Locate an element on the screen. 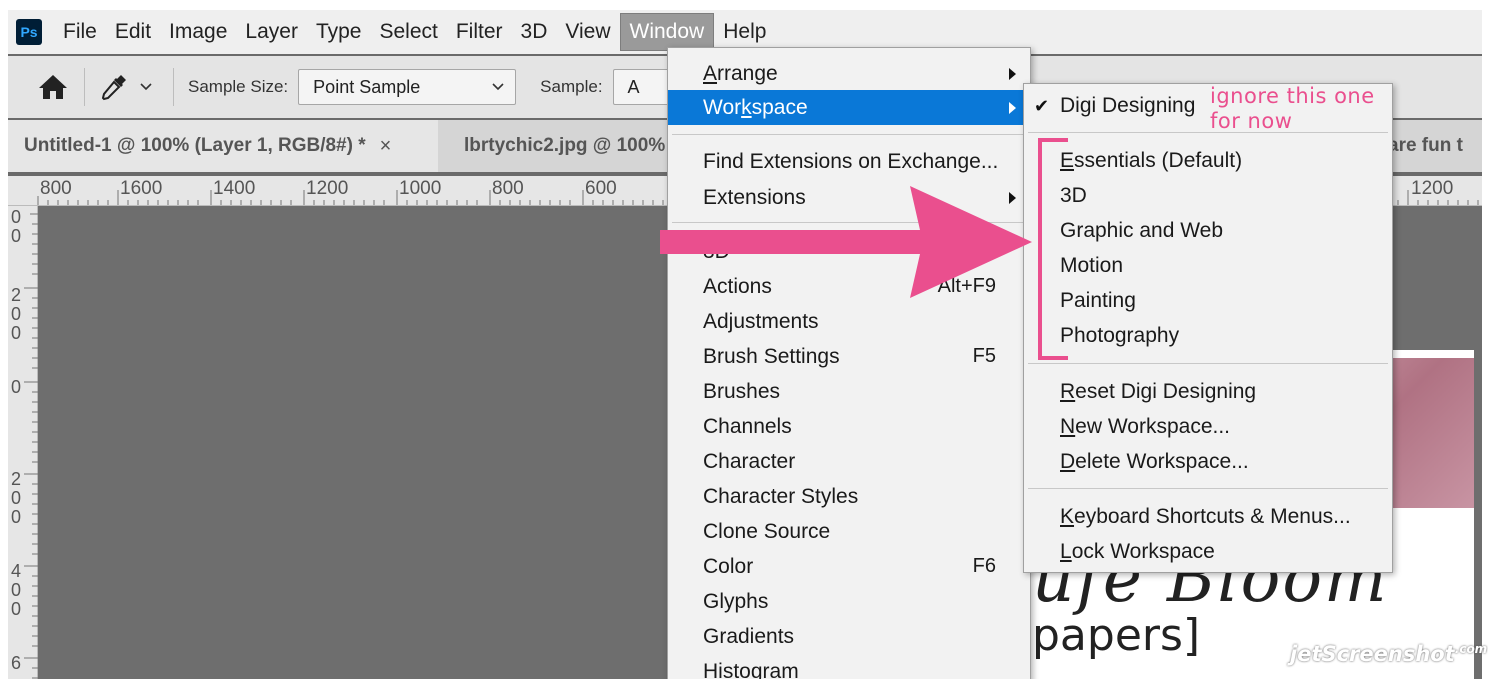  workspace-item-reset: Reset Digi Designing is located at coordinates (1208, 391).